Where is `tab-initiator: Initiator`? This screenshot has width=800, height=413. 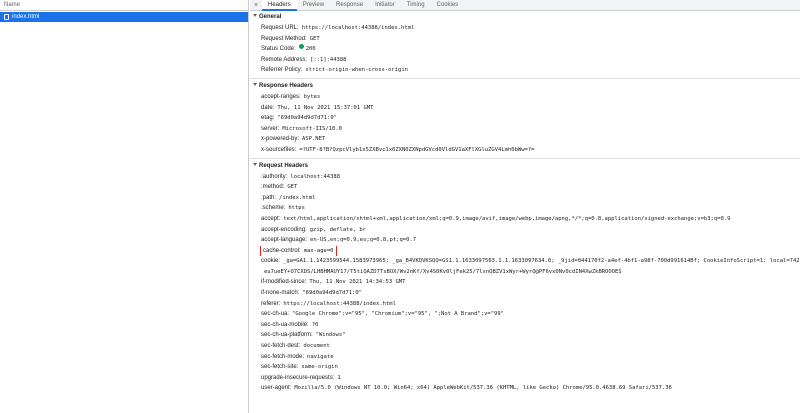 tab-initiator: Initiator is located at coordinates (385, 5).